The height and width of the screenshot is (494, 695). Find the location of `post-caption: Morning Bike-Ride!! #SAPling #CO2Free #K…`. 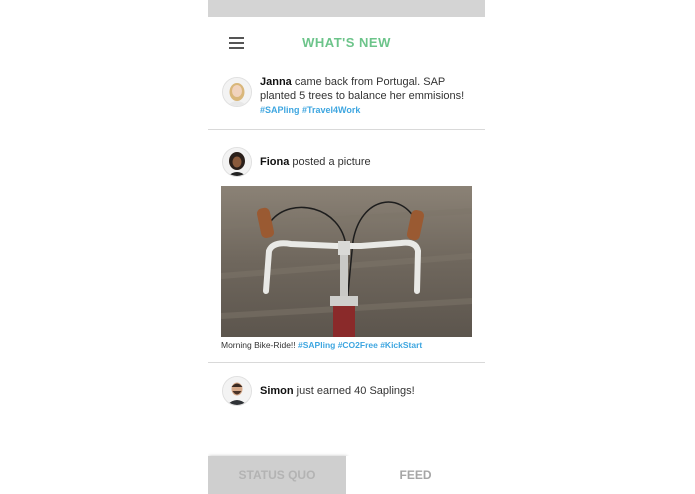

post-caption: Morning Bike-Ride!! #SAPling #CO2Free #K… is located at coordinates (351, 345).